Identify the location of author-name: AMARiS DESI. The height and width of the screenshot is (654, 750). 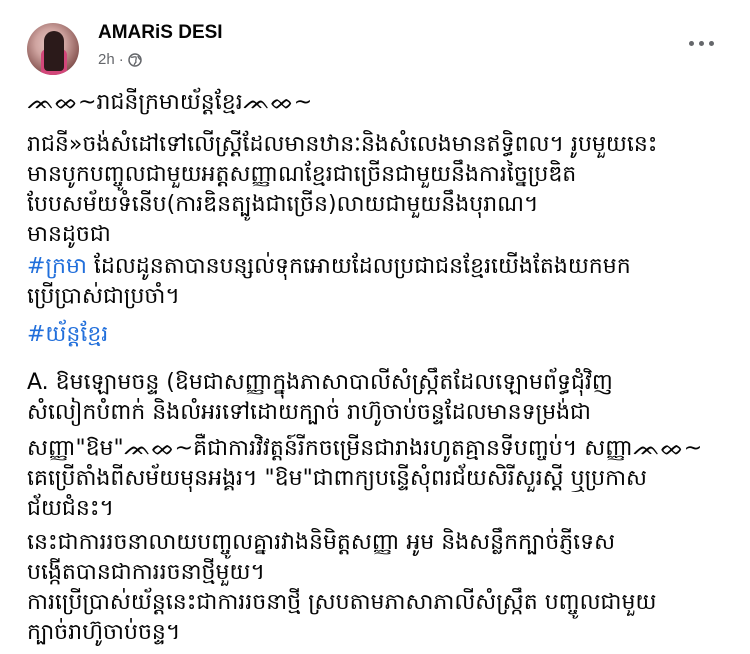
(160, 33).